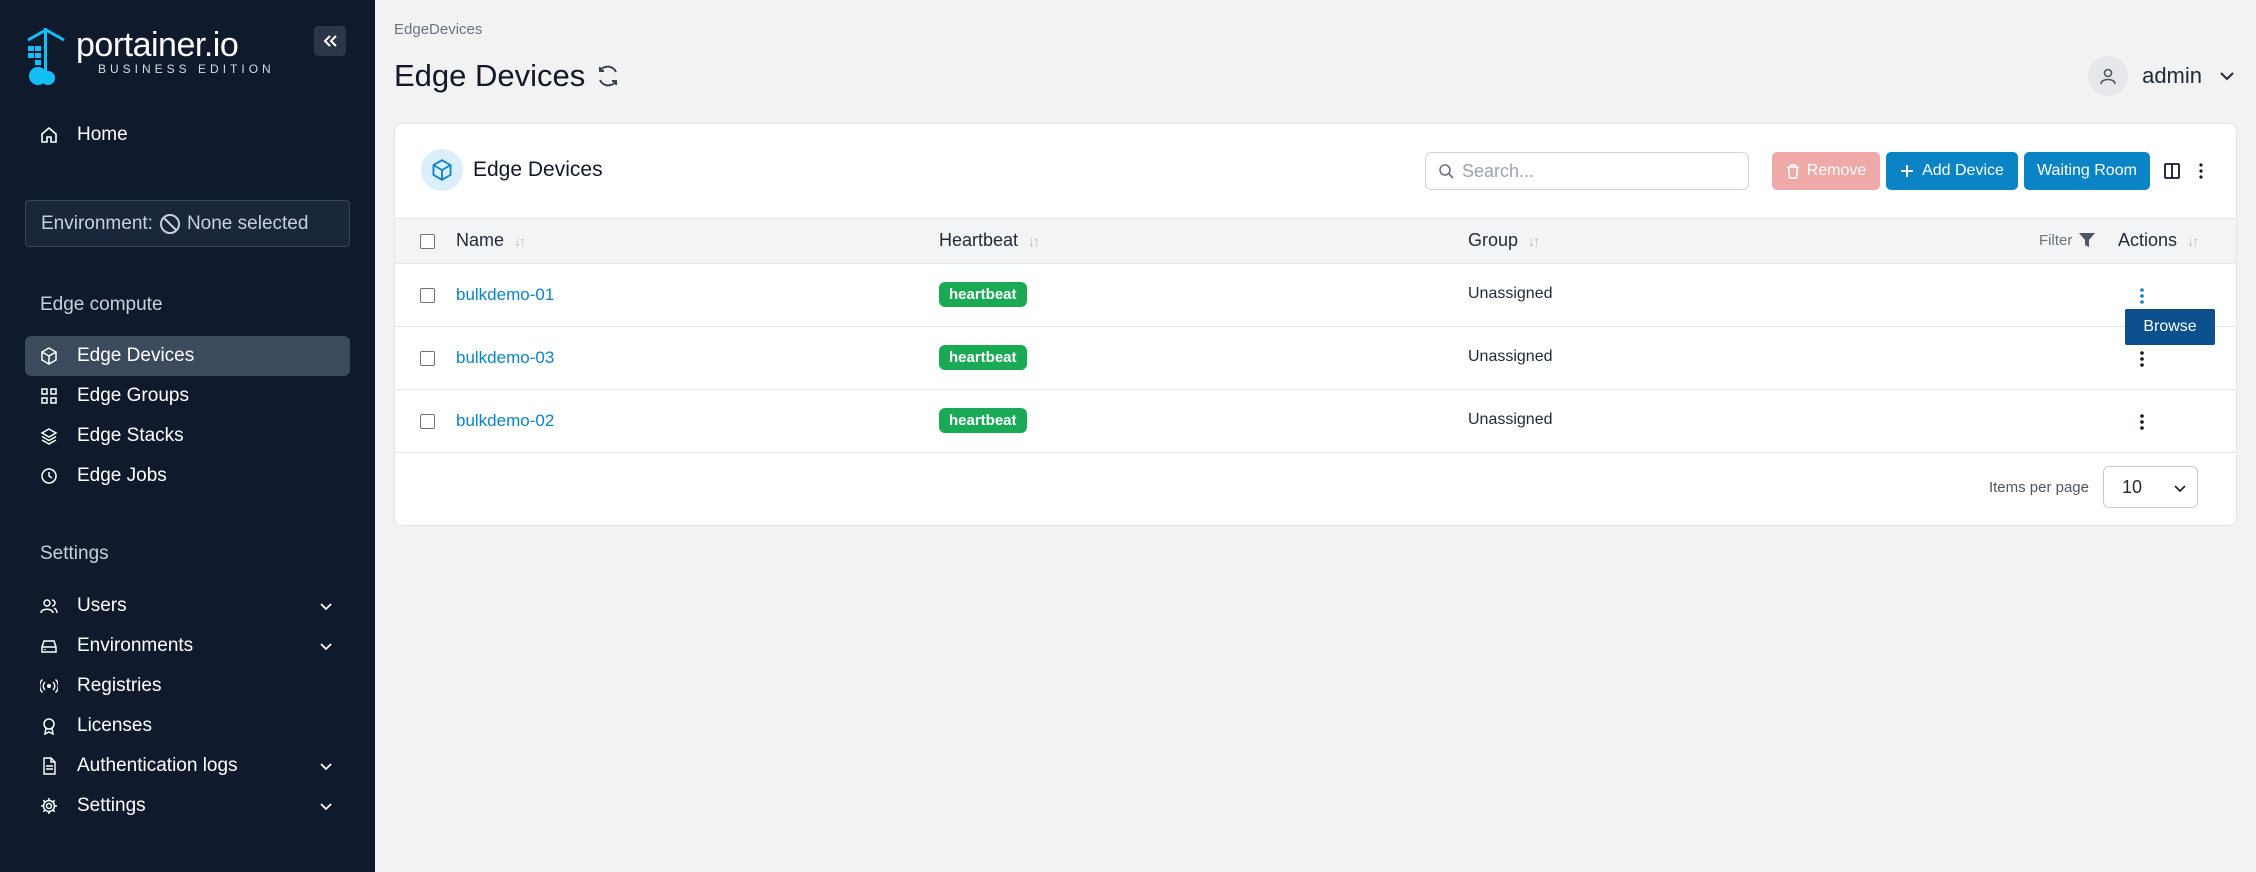  I want to click on gear-icon, so click(49, 806).